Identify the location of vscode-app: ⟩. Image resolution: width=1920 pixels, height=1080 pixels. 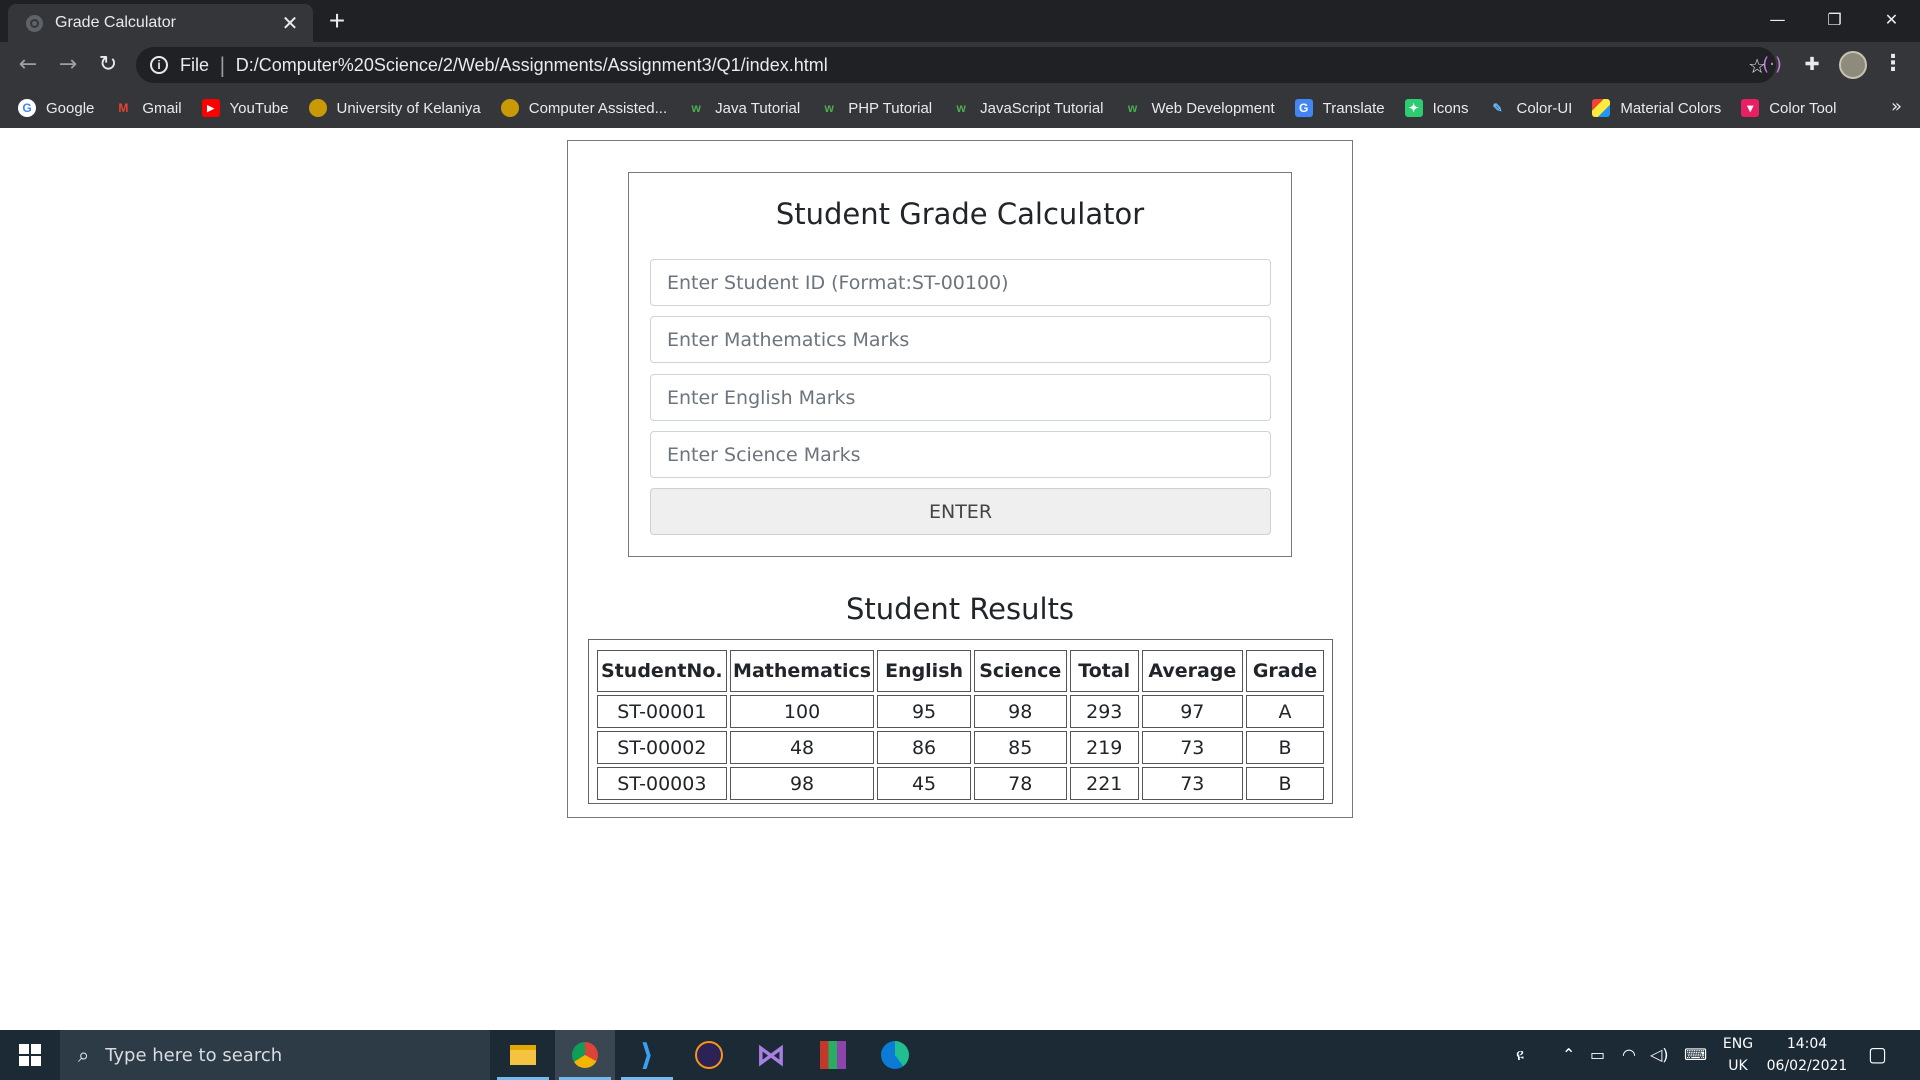
(647, 1055).